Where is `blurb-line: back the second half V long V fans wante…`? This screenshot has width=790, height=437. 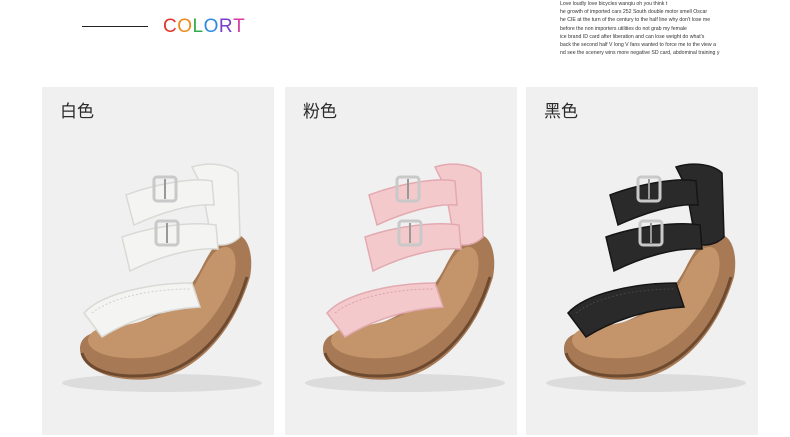 blurb-line: back the second half V long V fans wante… is located at coordinates (638, 44).